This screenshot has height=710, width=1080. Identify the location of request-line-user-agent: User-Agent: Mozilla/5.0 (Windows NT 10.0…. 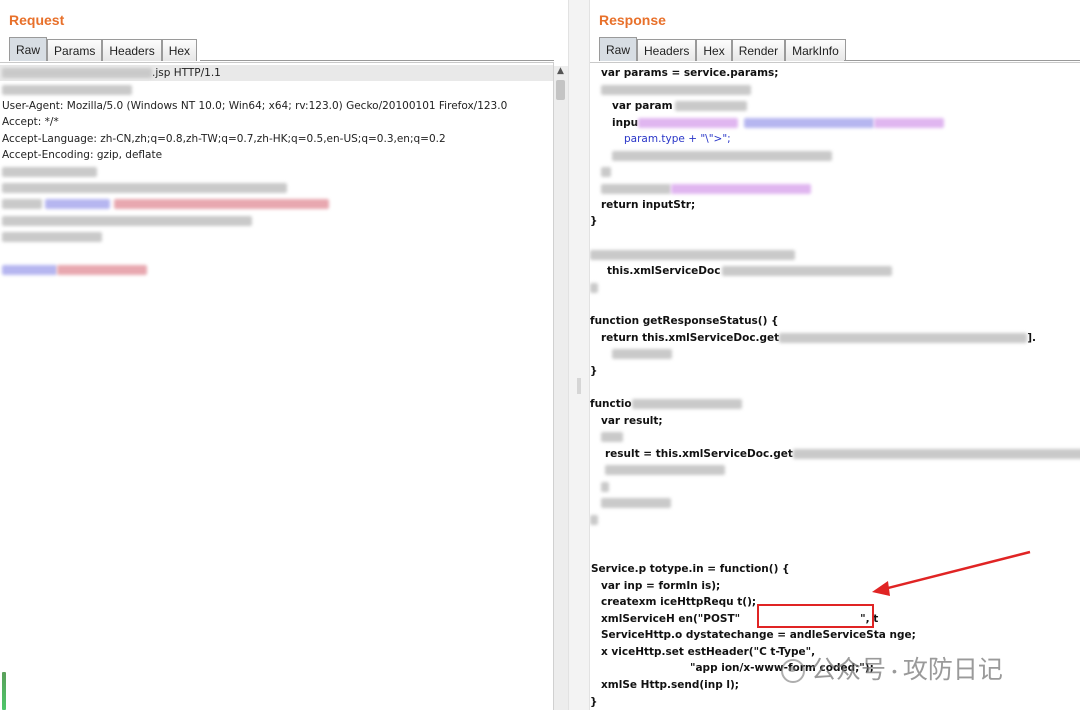
(255, 106).